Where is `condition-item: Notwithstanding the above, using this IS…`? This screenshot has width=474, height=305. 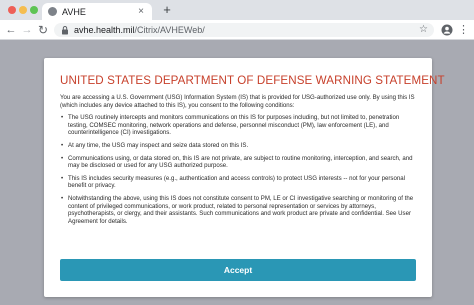 condition-item: Notwithstanding the above, using this IS… is located at coordinates (238, 210).